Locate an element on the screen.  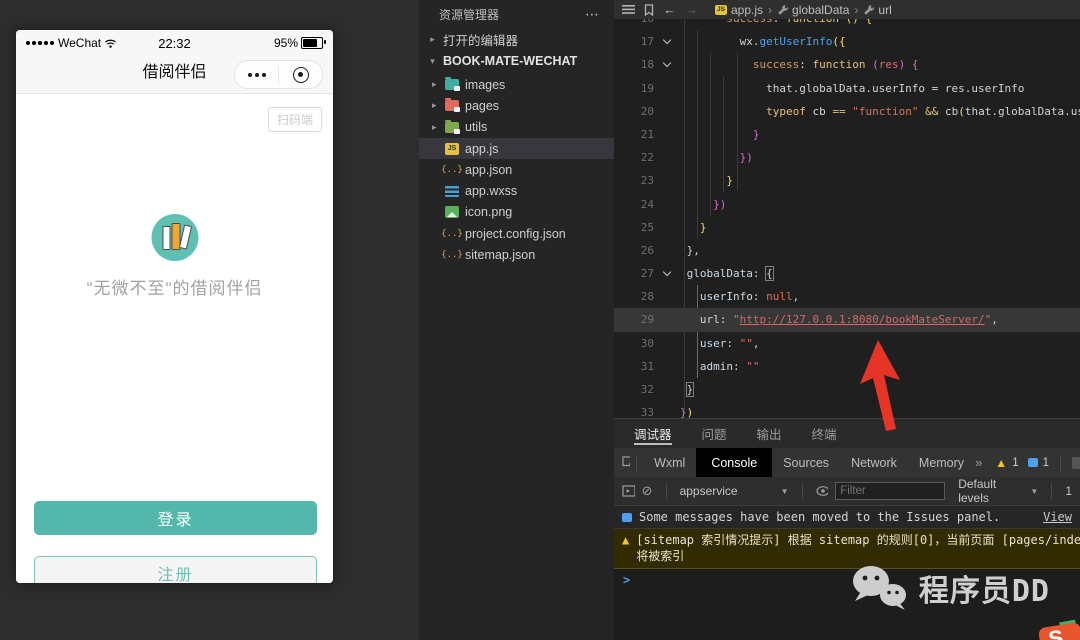
code-text: success: function (res) { is located at coordinates (835, 65).